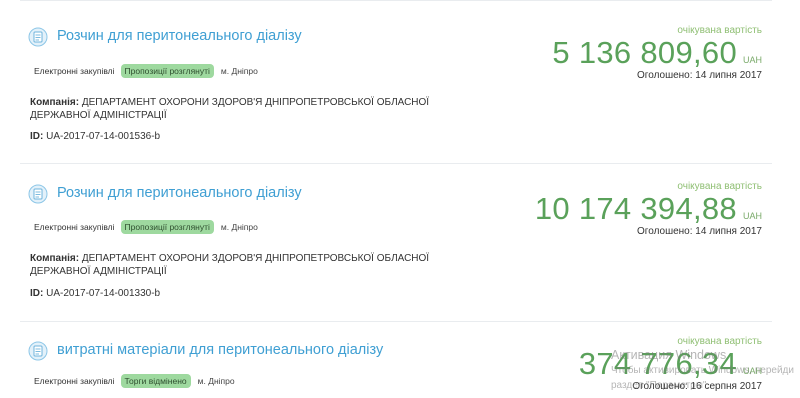  I want to click on amount-value: 374 776,34, so click(657, 363).